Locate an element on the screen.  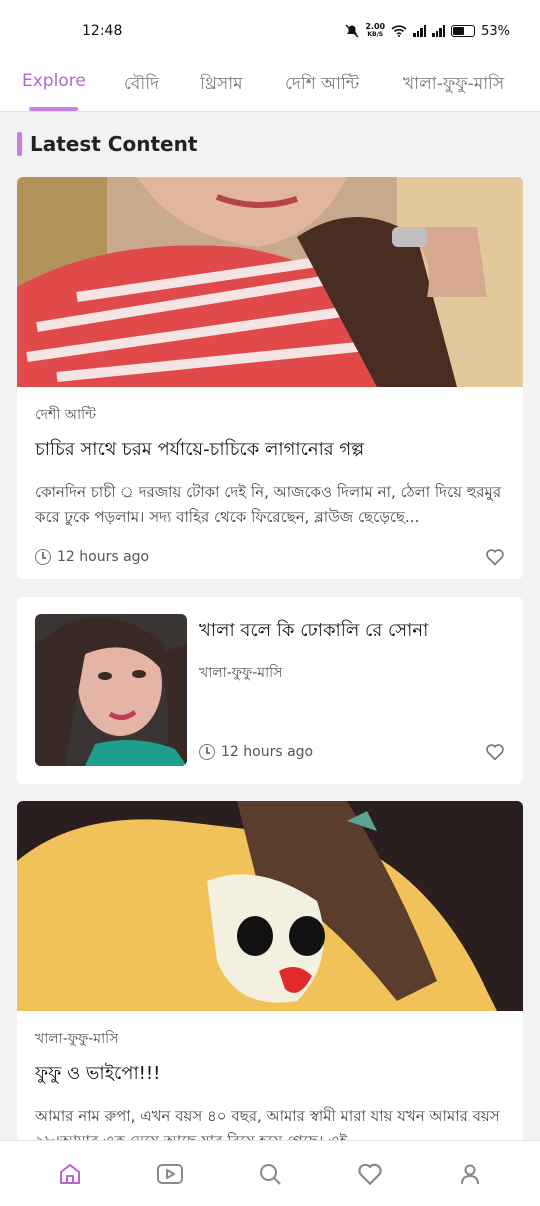
nav-home is located at coordinates (70, 1174).